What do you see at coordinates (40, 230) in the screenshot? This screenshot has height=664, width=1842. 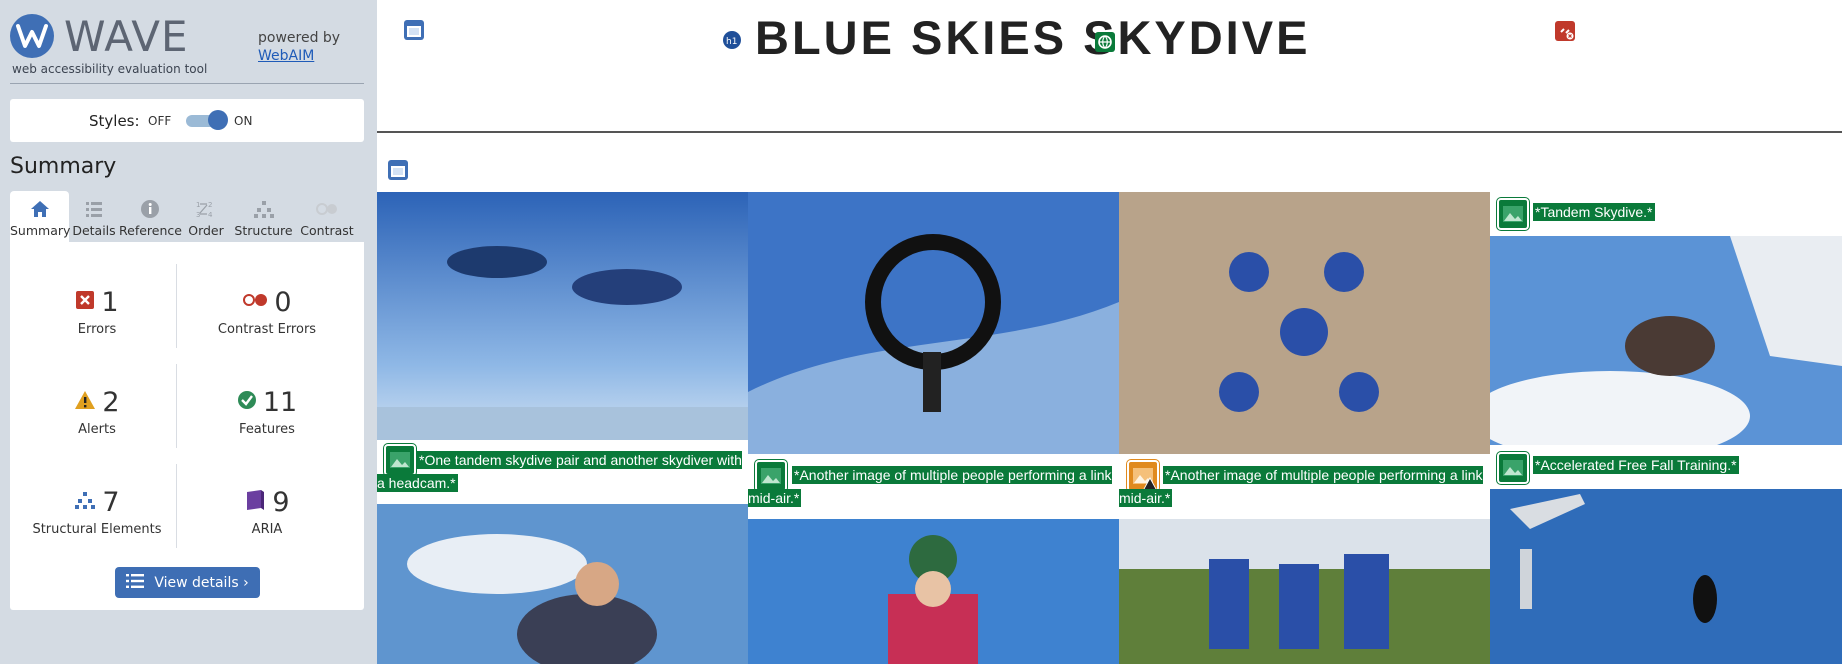 I see `tab-label: Summary` at bounding box center [40, 230].